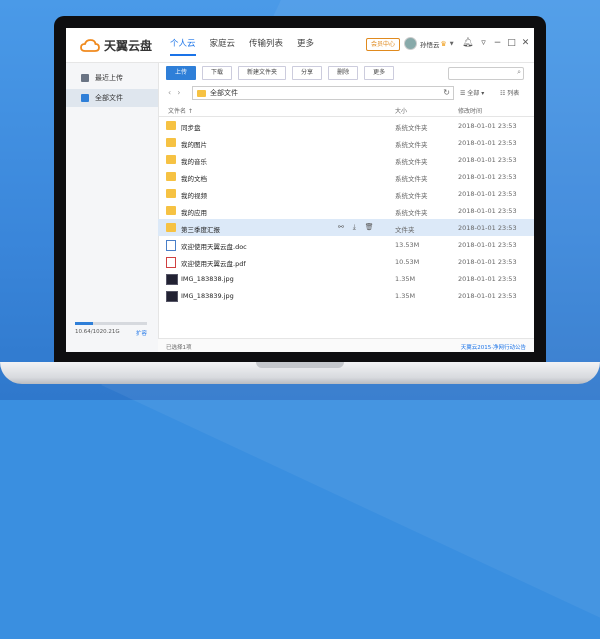  What do you see at coordinates (85, 98) in the screenshot?
I see `all-files-icon` at bounding box center [85, 98].